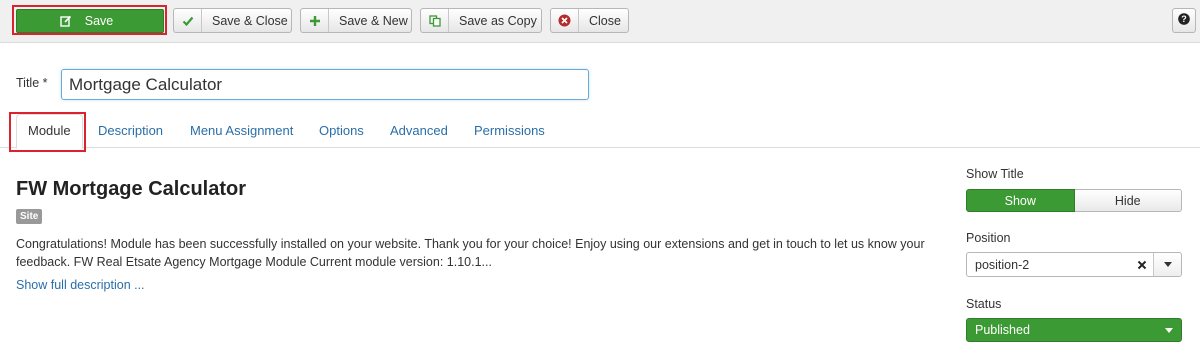  Describe the element at coordinates (988, 238) in the screenshot. I see `position-label: Position` at that location.